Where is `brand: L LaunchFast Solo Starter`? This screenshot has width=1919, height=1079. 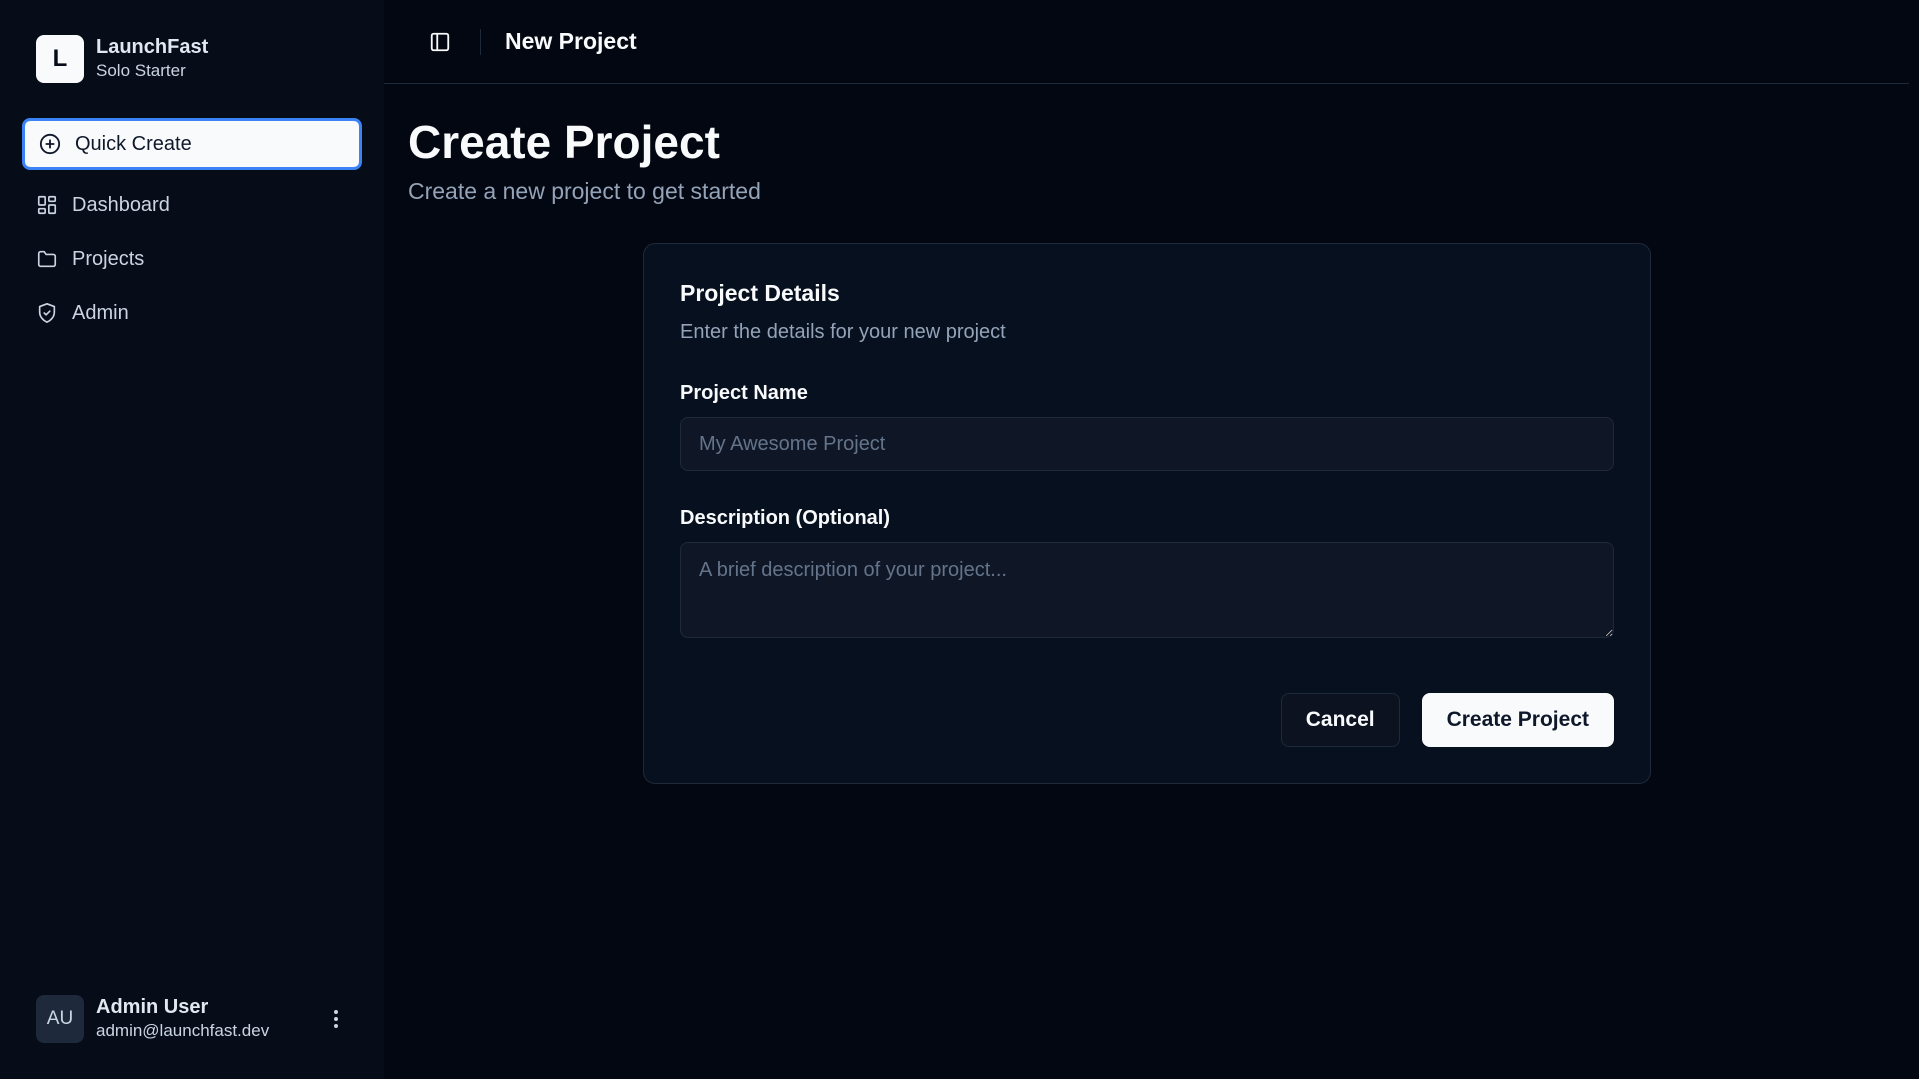 brand: L LaunchFast Solo Starter is located at coordinates (192, 59).